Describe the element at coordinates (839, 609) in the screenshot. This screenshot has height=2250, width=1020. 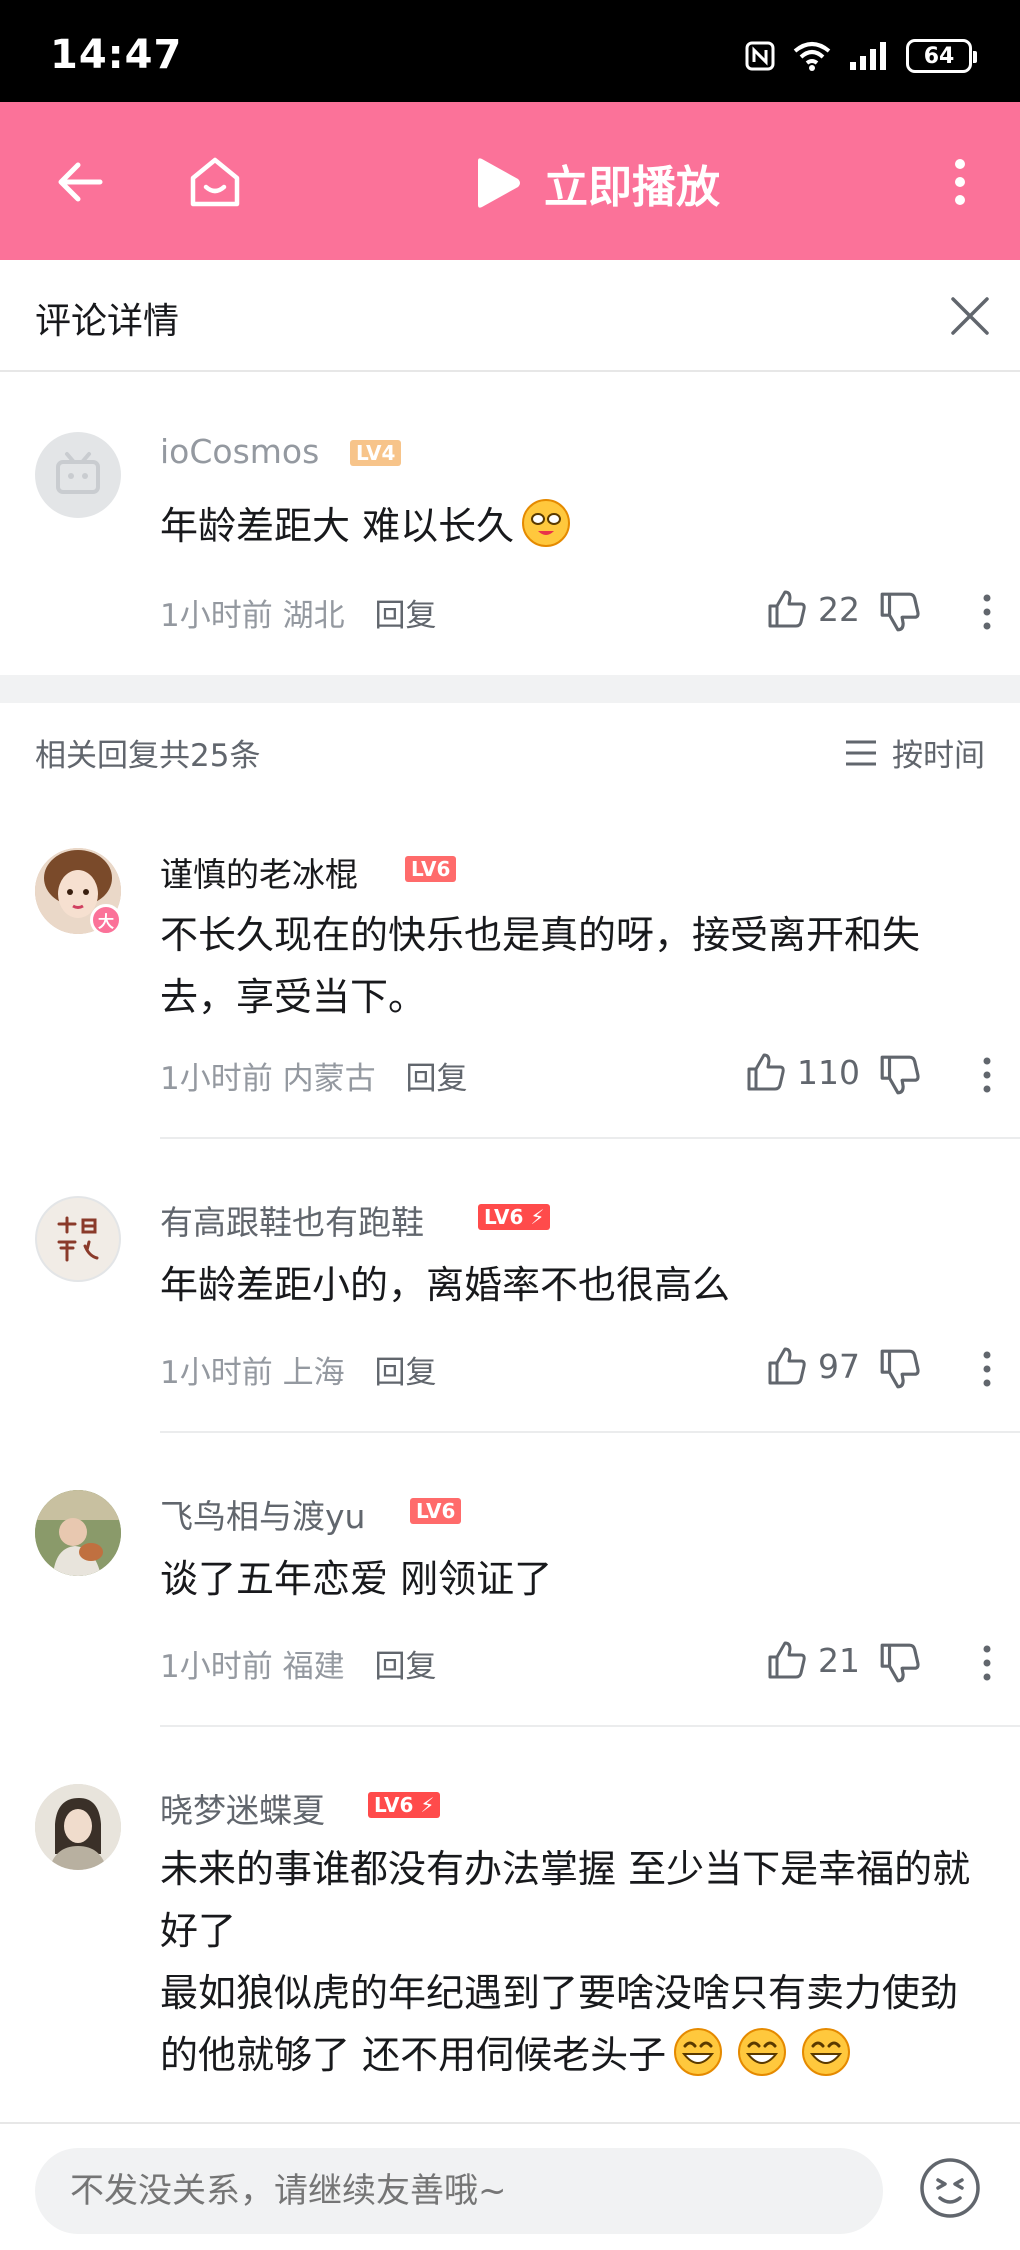
I see `like-count: 22` at that location.